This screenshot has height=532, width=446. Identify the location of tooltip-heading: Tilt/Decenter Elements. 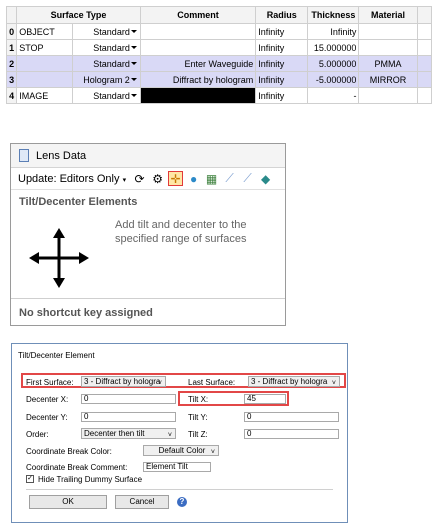
(78, 202).